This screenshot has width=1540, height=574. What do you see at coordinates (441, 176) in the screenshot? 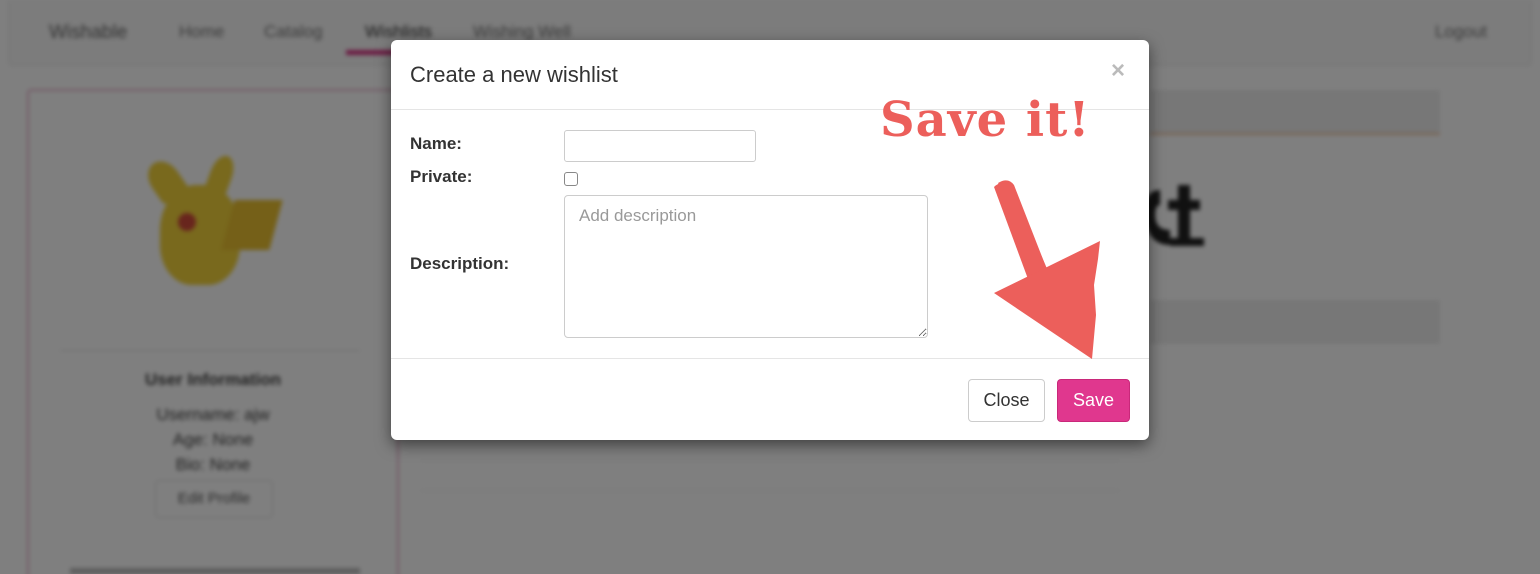
I see `private-label: Private:` at bounding box center [441, 176].